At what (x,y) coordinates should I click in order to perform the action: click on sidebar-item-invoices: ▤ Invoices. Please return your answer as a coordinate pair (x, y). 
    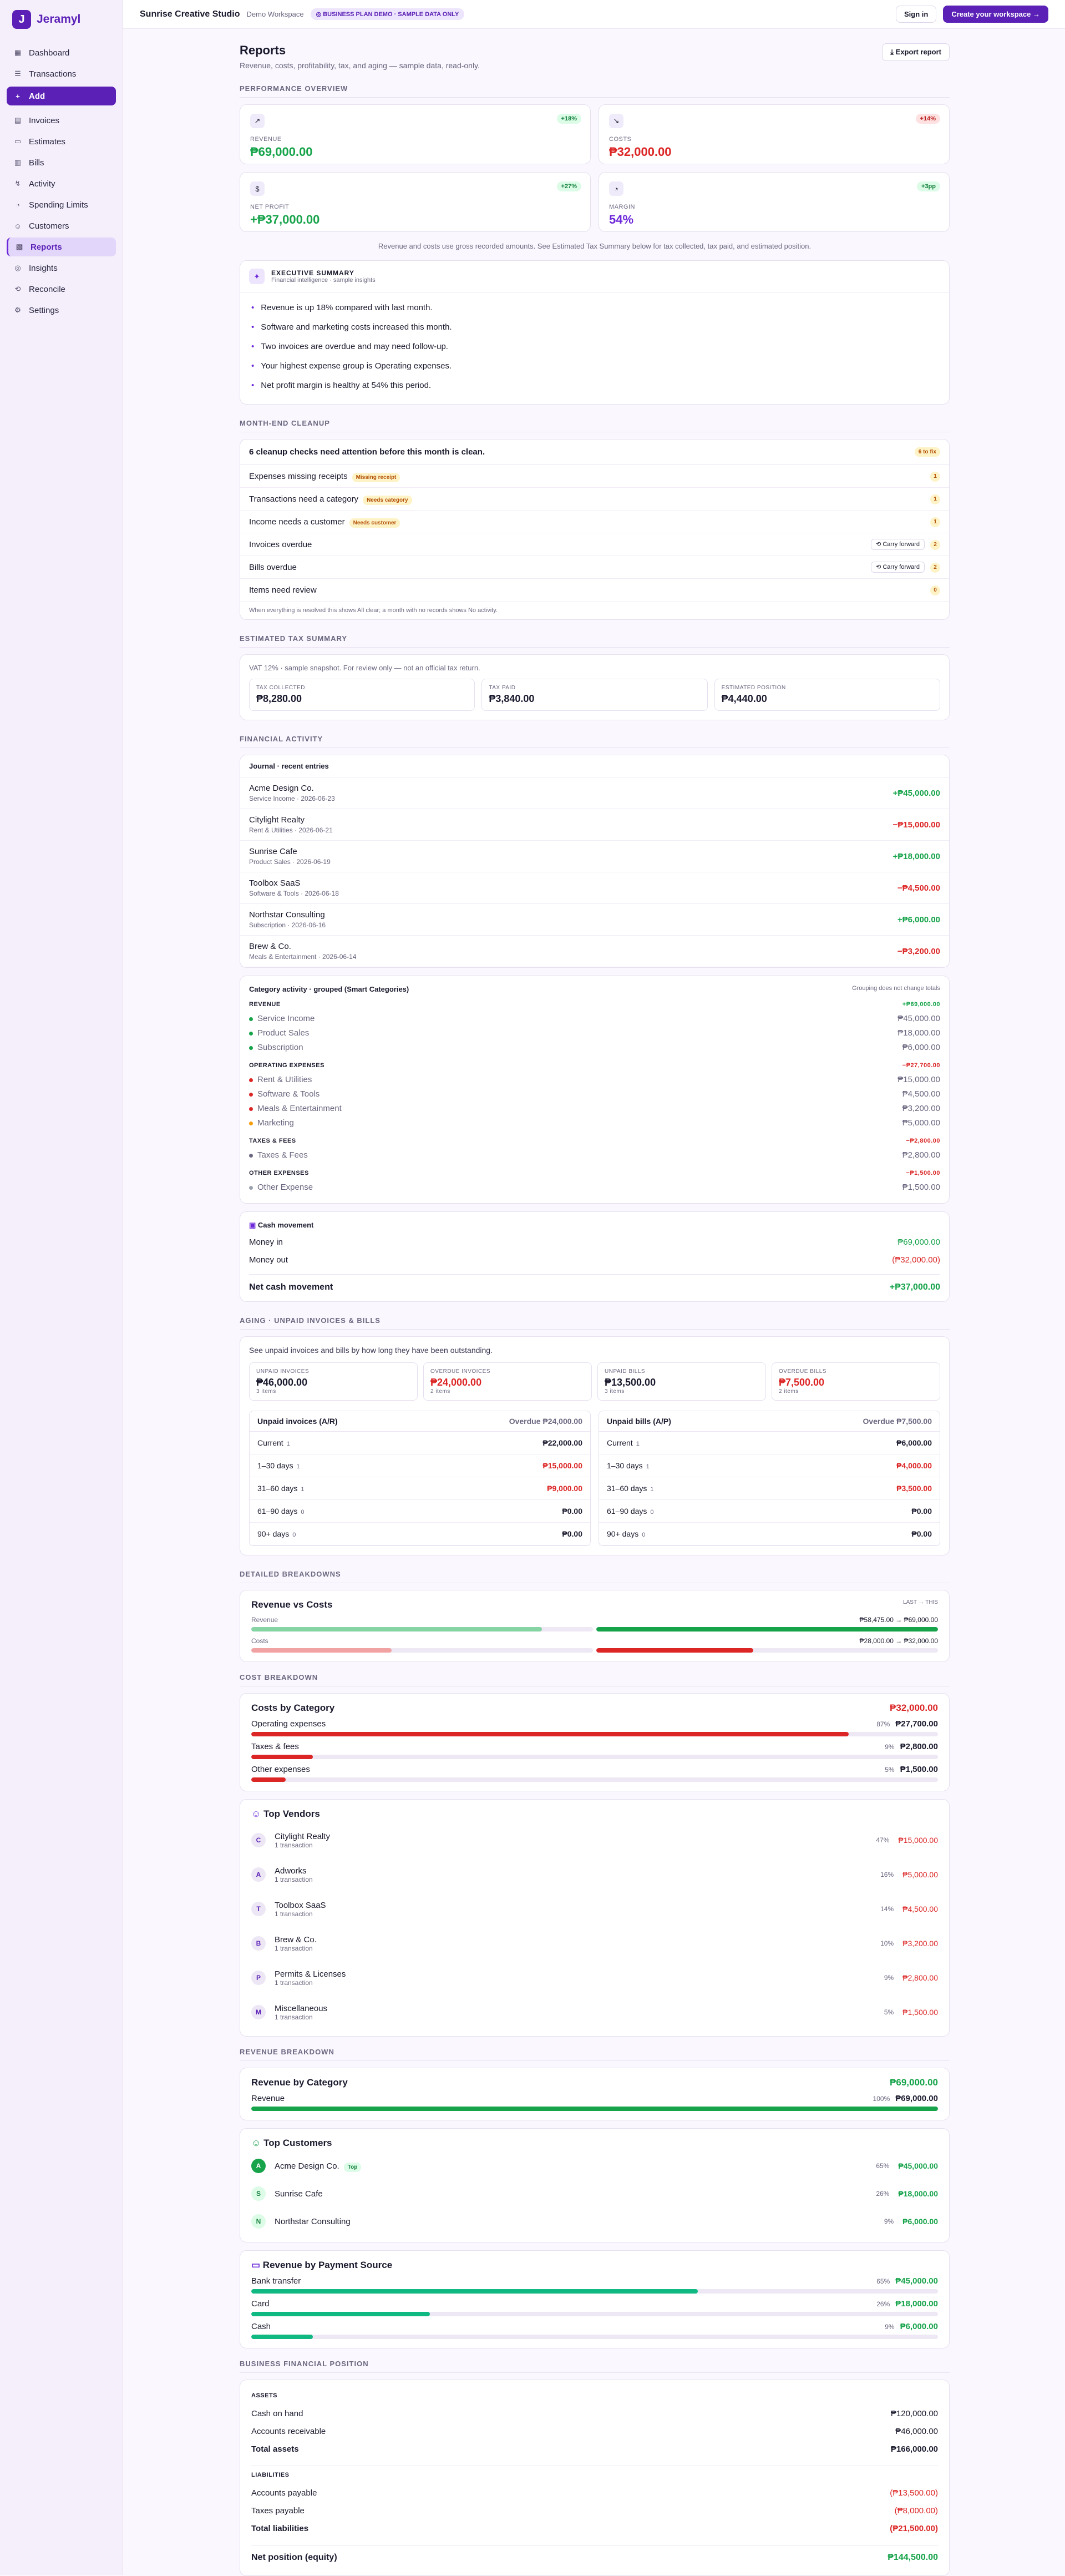
    Looking at the image, I should click on (62, 120).